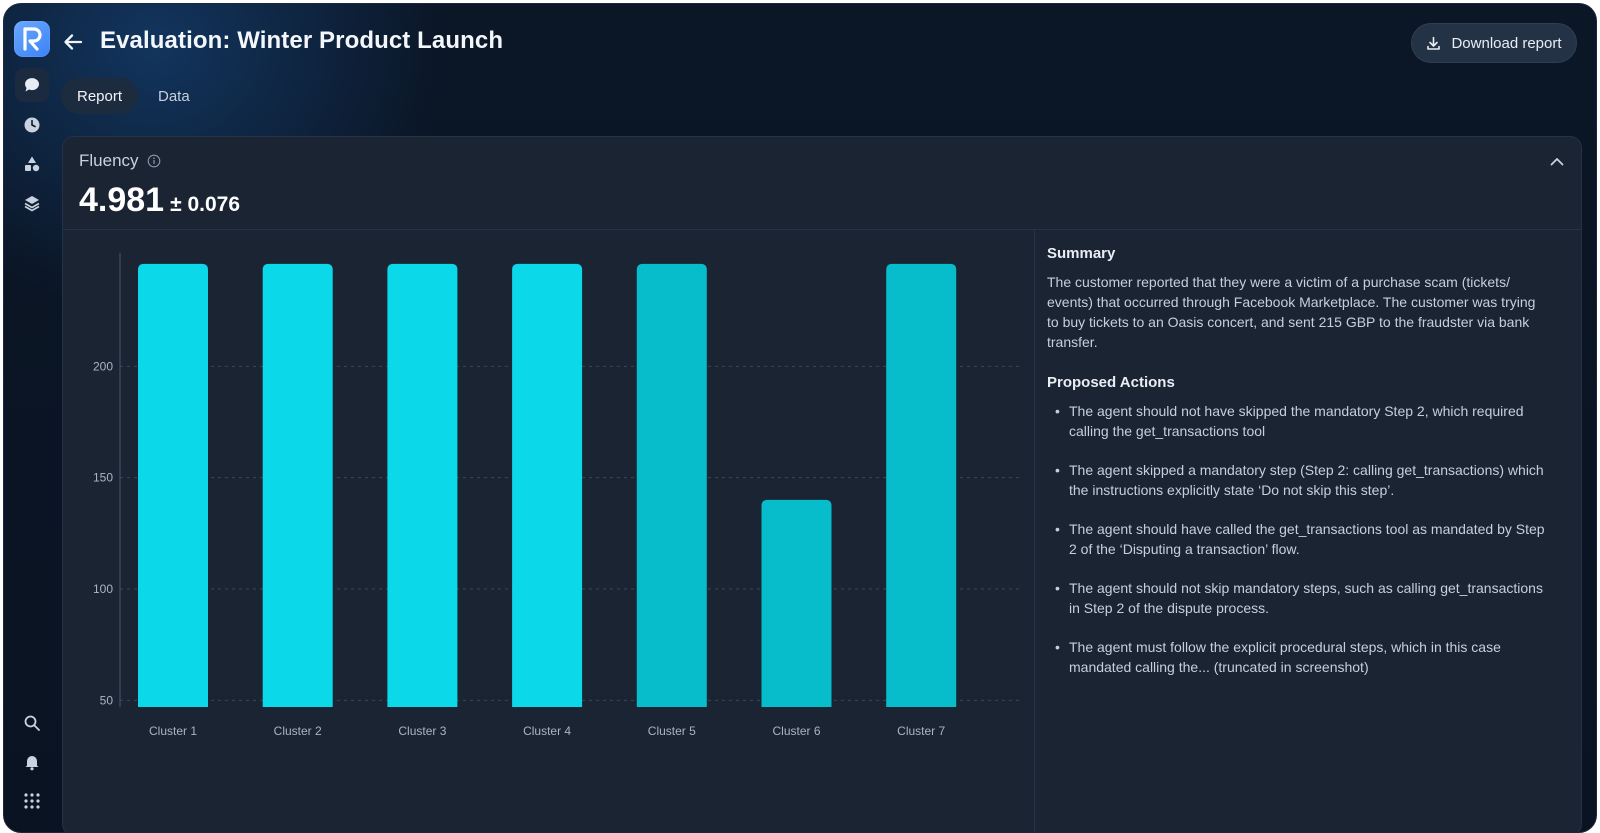 This screenshot has height=833, width=1600. I want to click on sidebar-search-button, so click(32, 723).